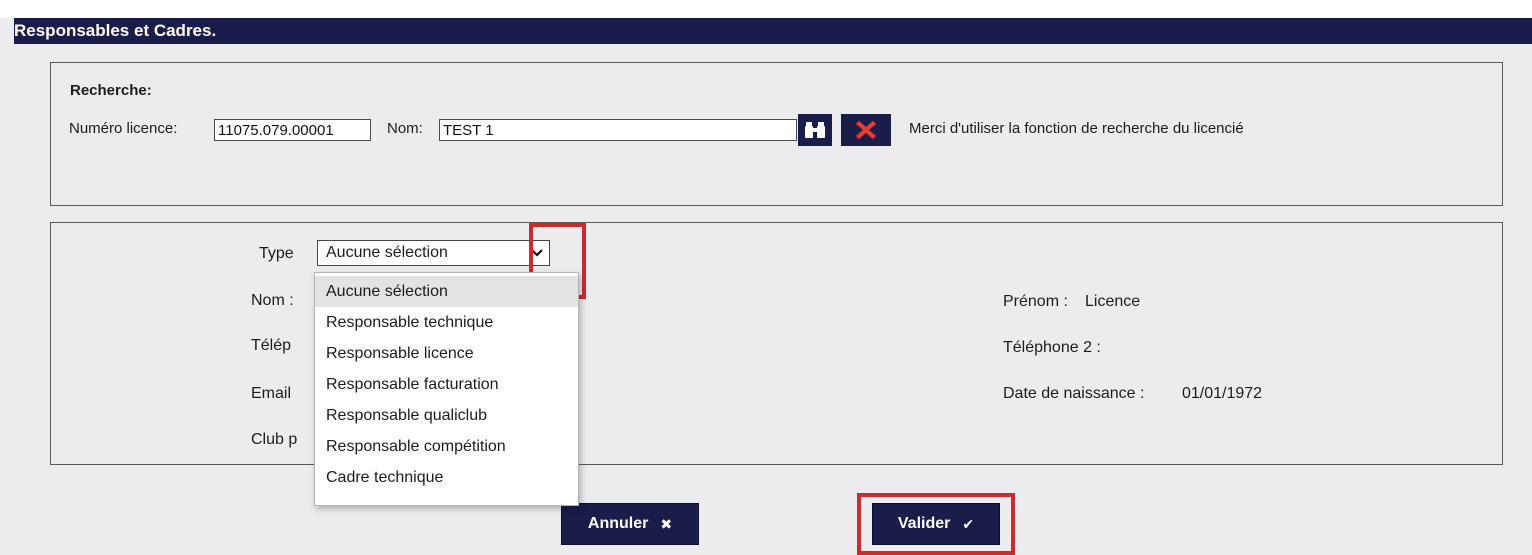 The width and height of the screenshot is (1532, 555). Describe the element at coordinates (1035, 301) in the screenshot. I see `prenom-label: Prénom :` at that location.